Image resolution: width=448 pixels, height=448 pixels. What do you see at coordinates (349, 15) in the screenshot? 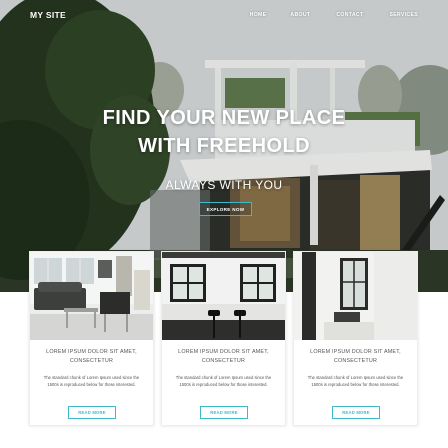
I see `nav-link-contact: CONTACT` at bounding box center [349, 15].